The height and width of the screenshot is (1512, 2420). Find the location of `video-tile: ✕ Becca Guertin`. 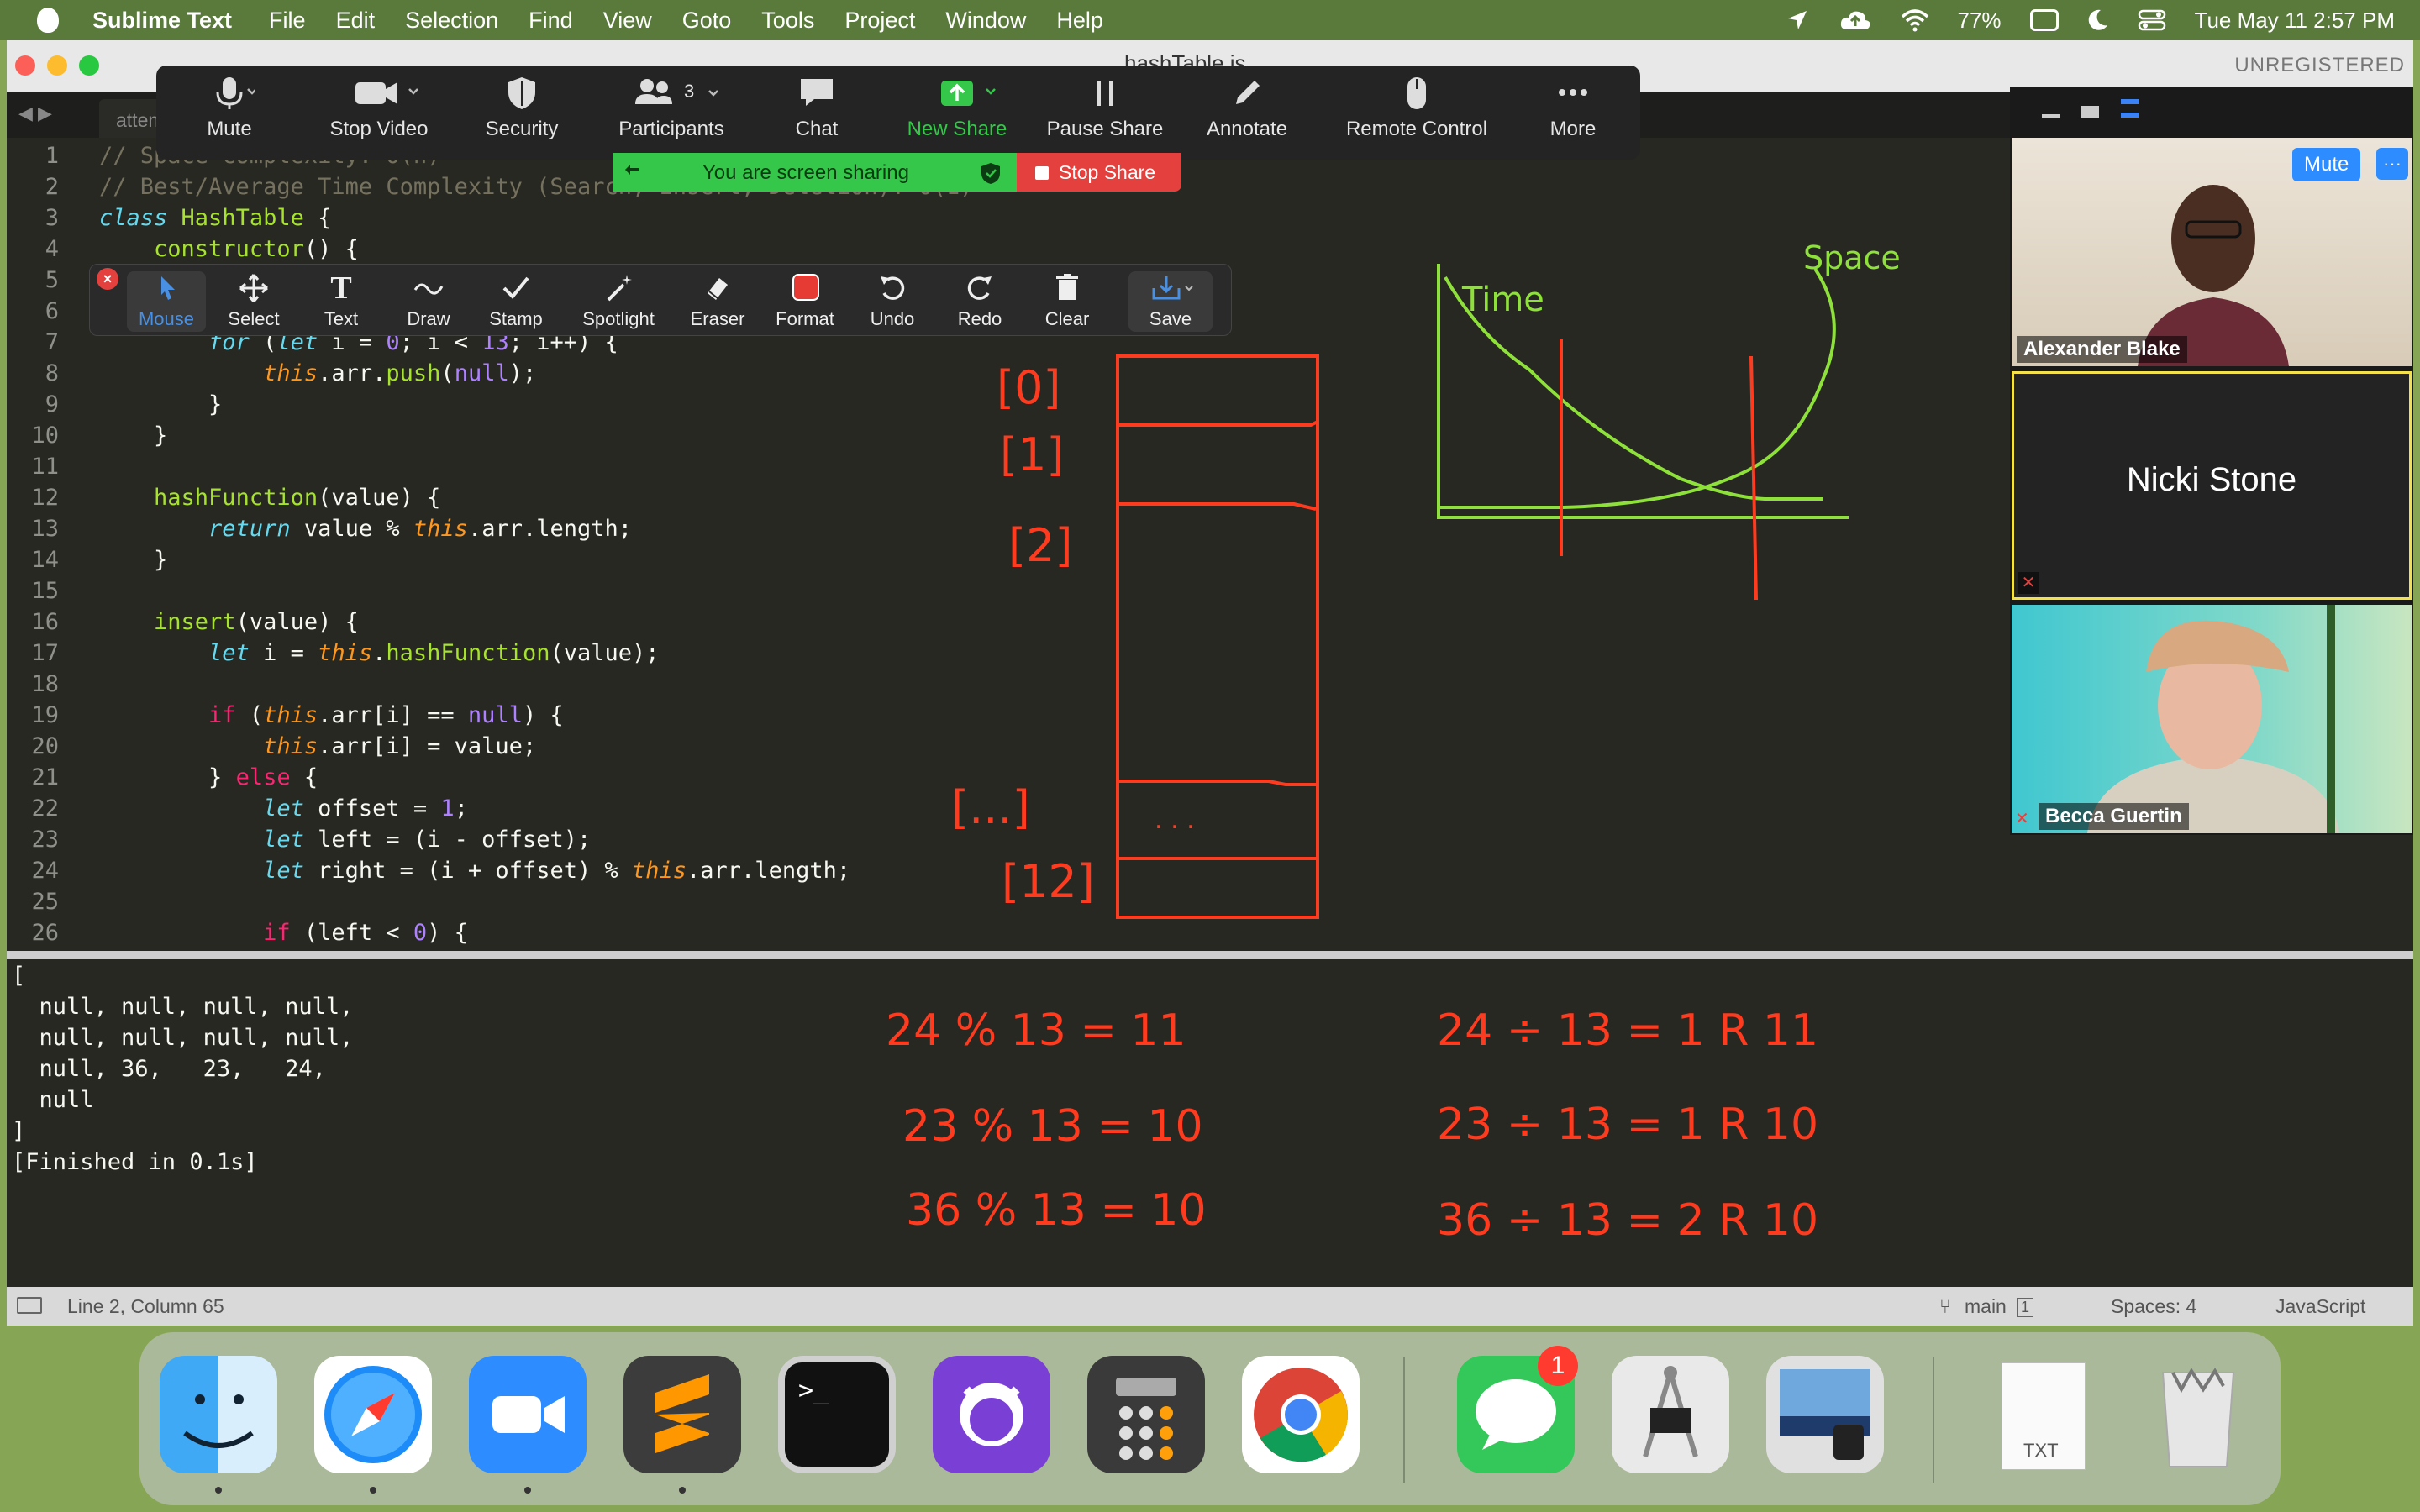

video-tile: ✕ Becca Guertin is located at coordinates (2212, 719).